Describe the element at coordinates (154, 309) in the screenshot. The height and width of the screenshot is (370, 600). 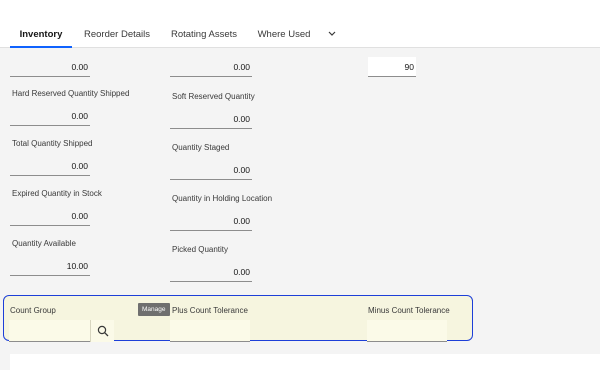
I see `manage-tooltip: Manage` at that location.